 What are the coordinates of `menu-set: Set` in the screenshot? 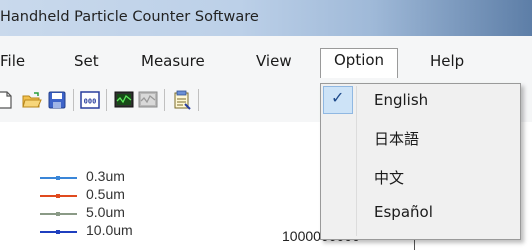 It's located at (86, 61).